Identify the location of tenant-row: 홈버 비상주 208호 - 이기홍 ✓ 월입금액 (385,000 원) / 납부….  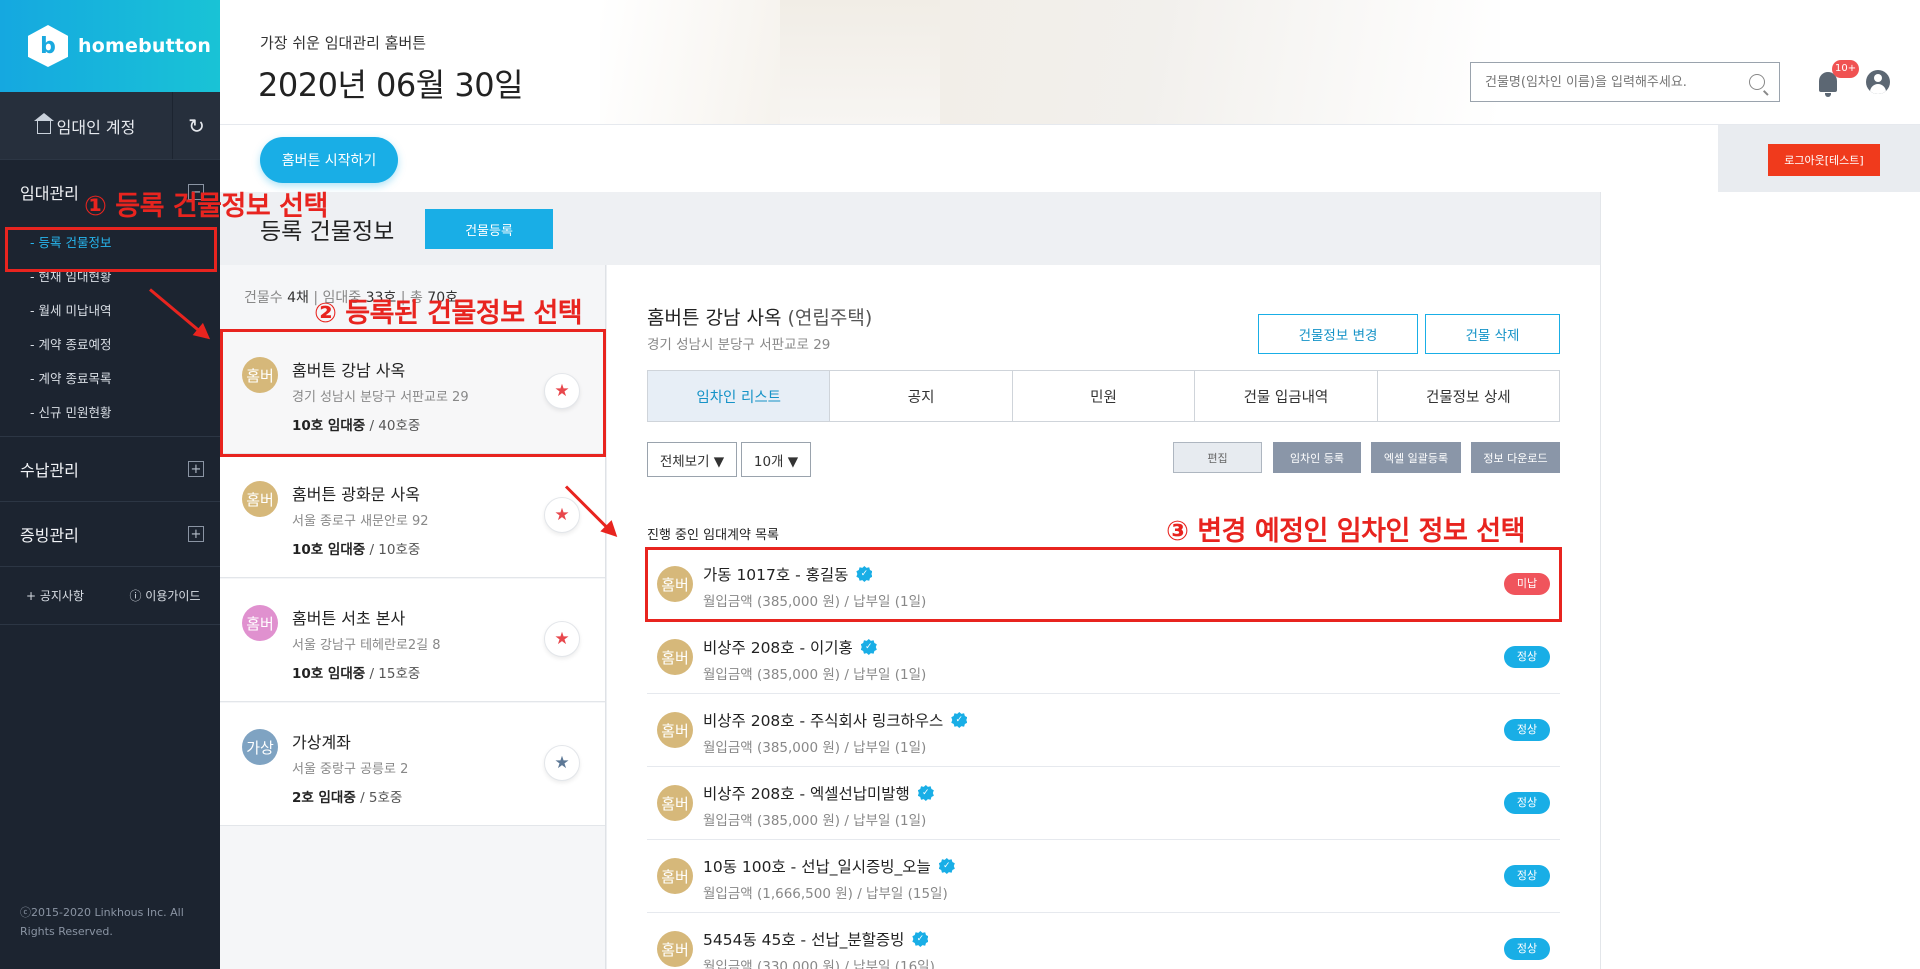
(1103, 657).